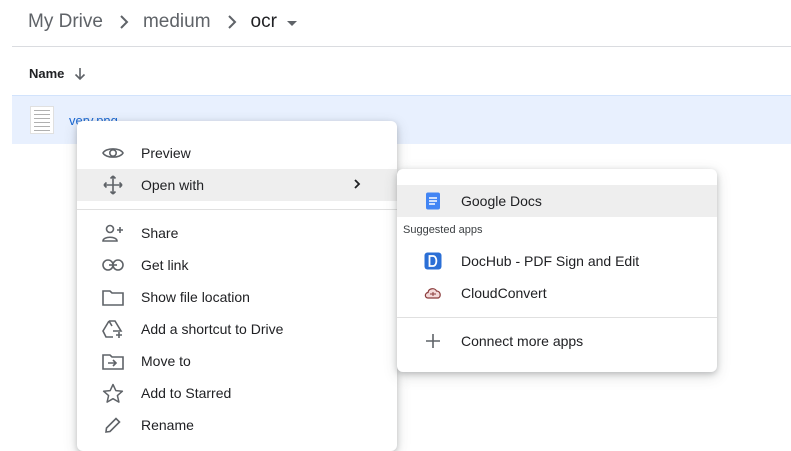 Image resolution: width=791 pixels, height=451 pixels. Describe the element at coordinates (237, 361) in the screenshot. I see `menu-item-move-to: Move to` at that location.